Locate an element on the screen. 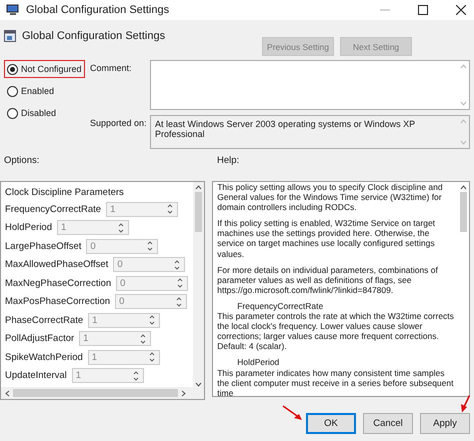 Image resolution: width=474 pixels, height=441 pixels. parameter-label: UpdateInterval is located at coordinates (36, 376).